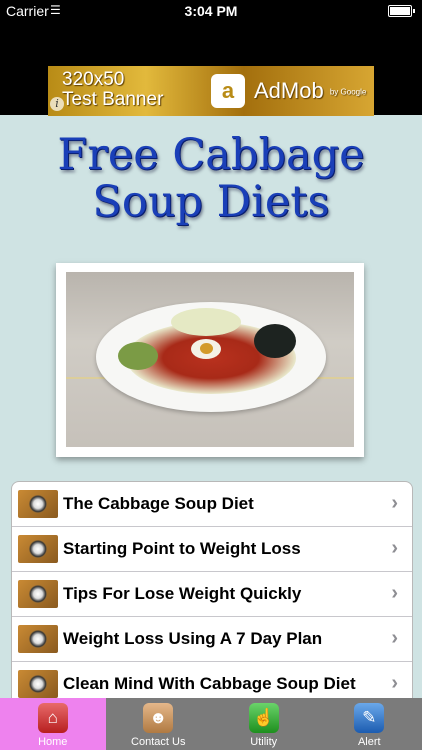 The width and height of the screenshot is (422, 750). I want to click on tab-alert: ✎ Alert, so click(369, 724).